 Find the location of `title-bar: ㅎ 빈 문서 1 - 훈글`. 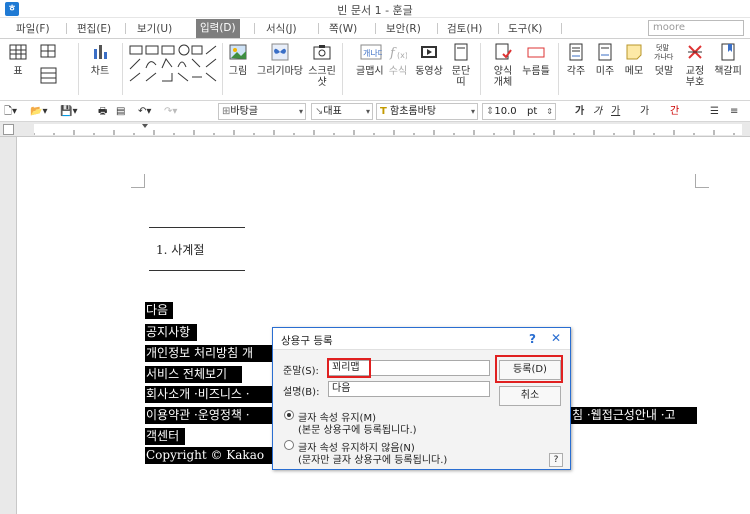

title-bar: ㅎ 빈 문서 1 - 훈글 is located at coordinates (375, 9).